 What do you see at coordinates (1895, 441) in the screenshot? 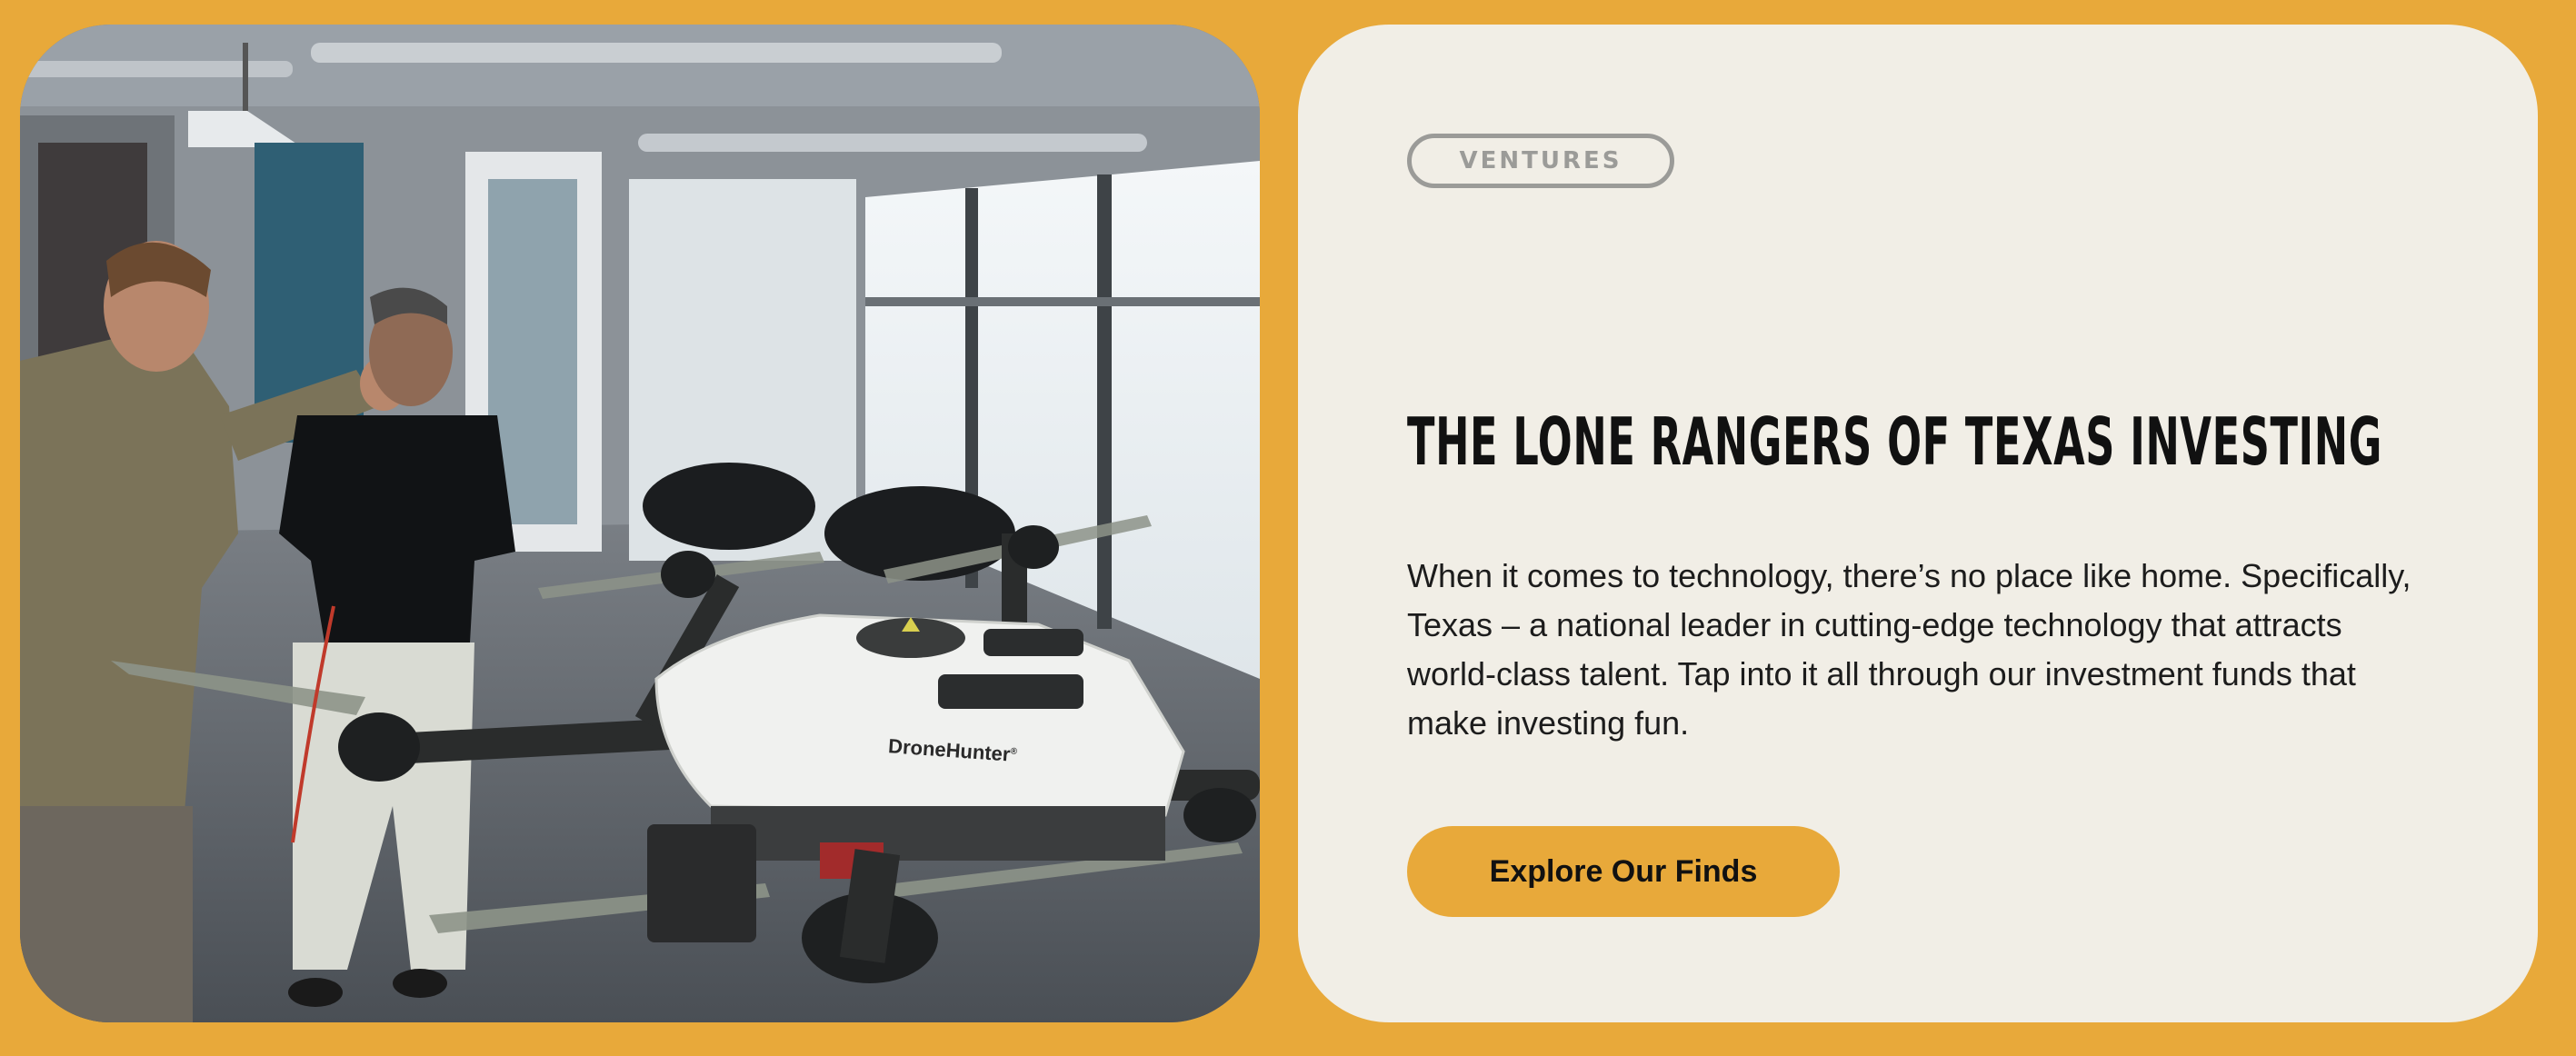
I see `card-headline: THE LONE RANGERS OF TEXAS INVESTING` at bounding box center [1895, 441].